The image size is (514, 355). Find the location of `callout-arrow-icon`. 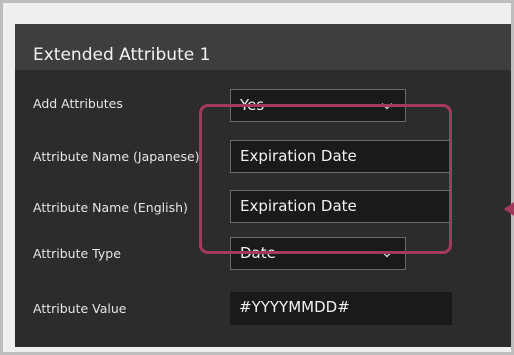

callout-arrow-icon is located at coordinates (509, 209).